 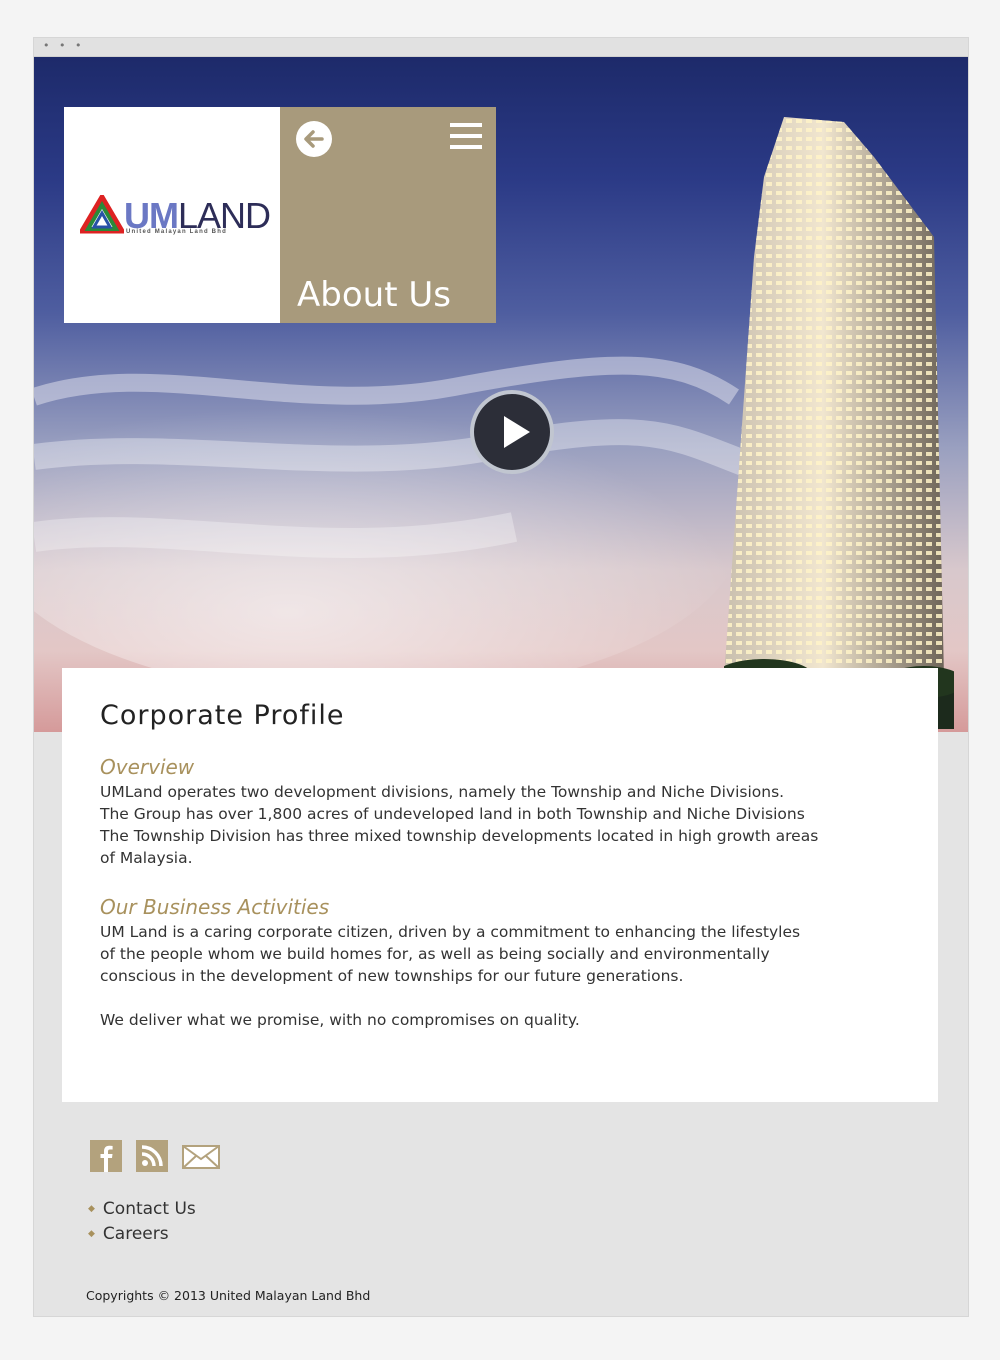 What do you see at coordinates (839, 423) in the screenshot?
I see `condominium-tower-image` at bounding box center [839, 423].